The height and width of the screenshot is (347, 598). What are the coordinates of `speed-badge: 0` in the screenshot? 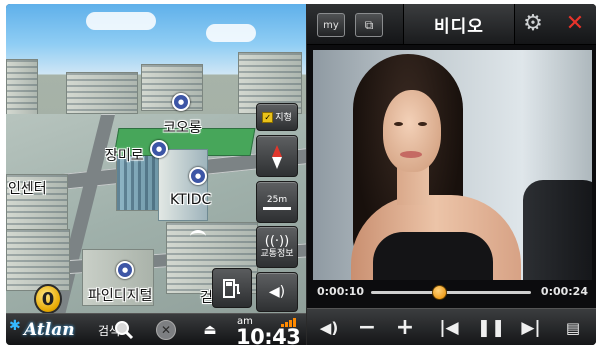 It's located at (48, 299).